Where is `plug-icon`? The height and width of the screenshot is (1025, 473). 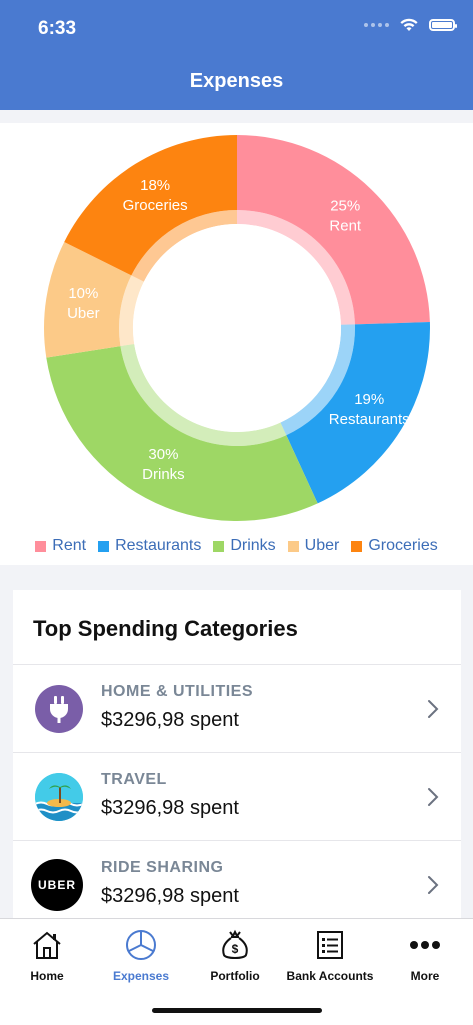 plug-icon is located at coordinates (59, 709).